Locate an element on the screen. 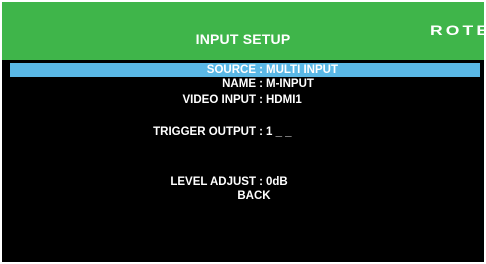 The height and width of the screenshot is (264, 486). menu-item-label: LEVEL ADJUST is located at coordinates (213, 182).